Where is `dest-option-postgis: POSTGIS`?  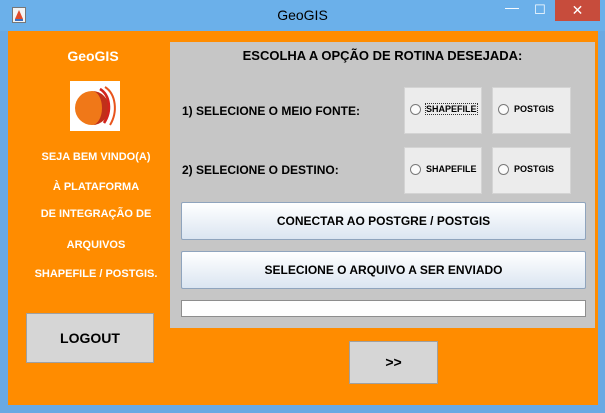 dest-option-postgis: POSTGIS is located at coordinates (531, 170).